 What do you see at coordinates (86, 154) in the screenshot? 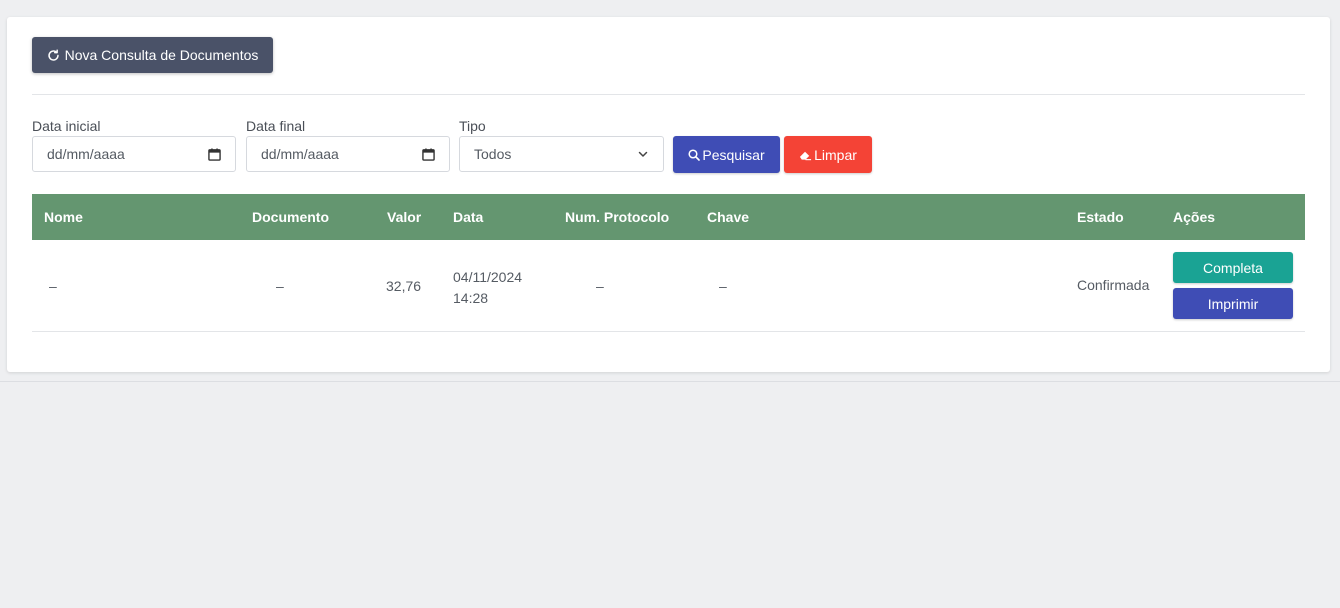
I see `start-date-placeholder: dd/mm/aaaa` at bounding box center [86, 154].